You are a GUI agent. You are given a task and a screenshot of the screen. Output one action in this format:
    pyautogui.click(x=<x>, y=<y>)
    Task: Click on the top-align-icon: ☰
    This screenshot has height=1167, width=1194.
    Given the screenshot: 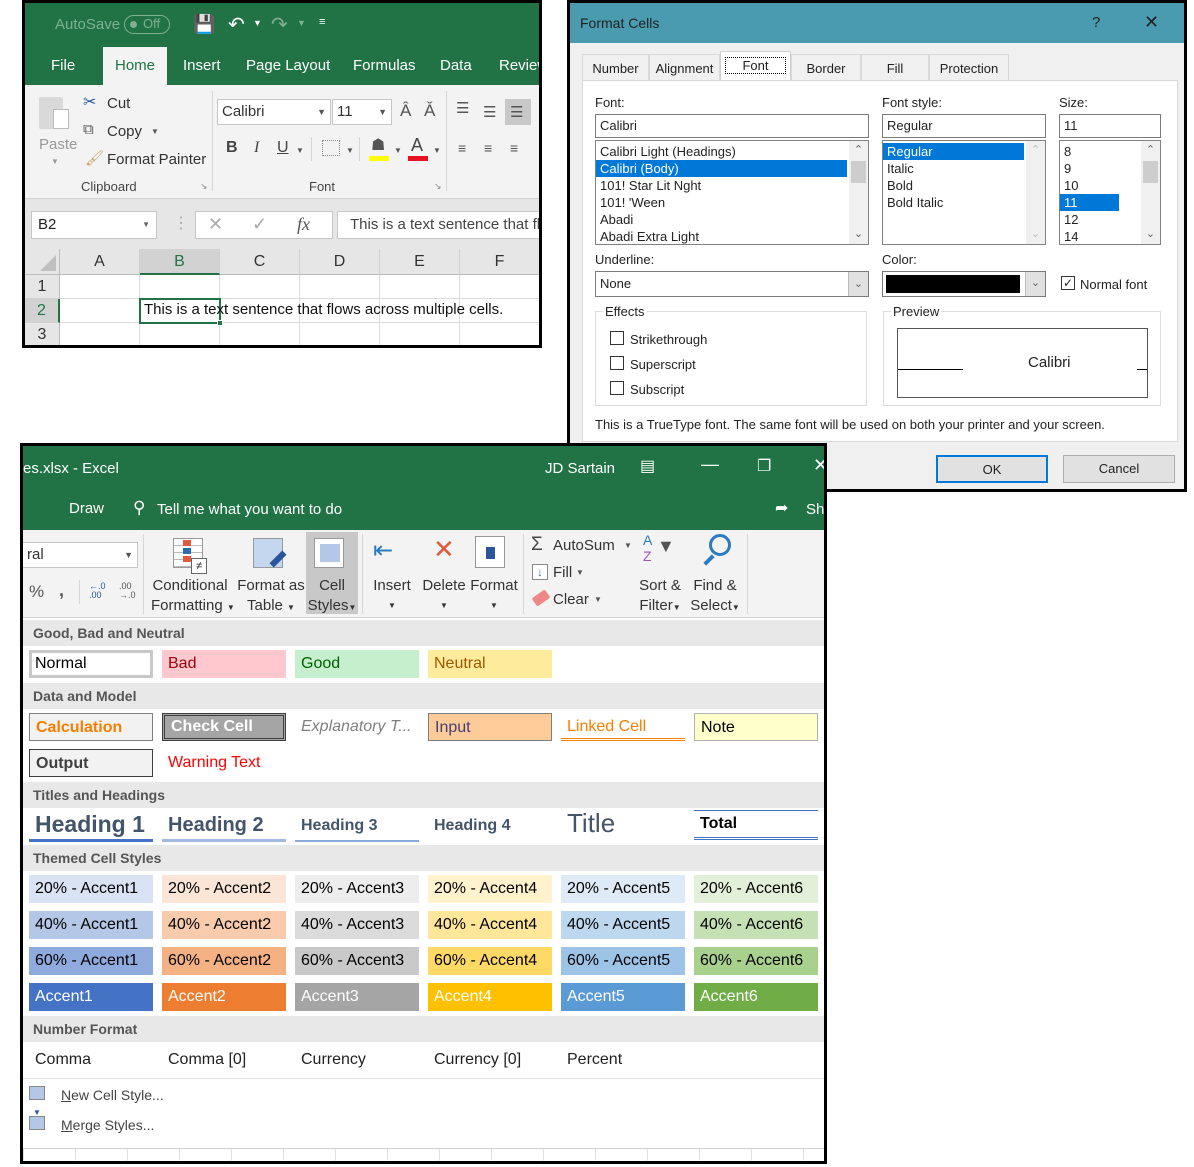 What is the action you would take?
    pyautogui.click(x=462, y=108)
    